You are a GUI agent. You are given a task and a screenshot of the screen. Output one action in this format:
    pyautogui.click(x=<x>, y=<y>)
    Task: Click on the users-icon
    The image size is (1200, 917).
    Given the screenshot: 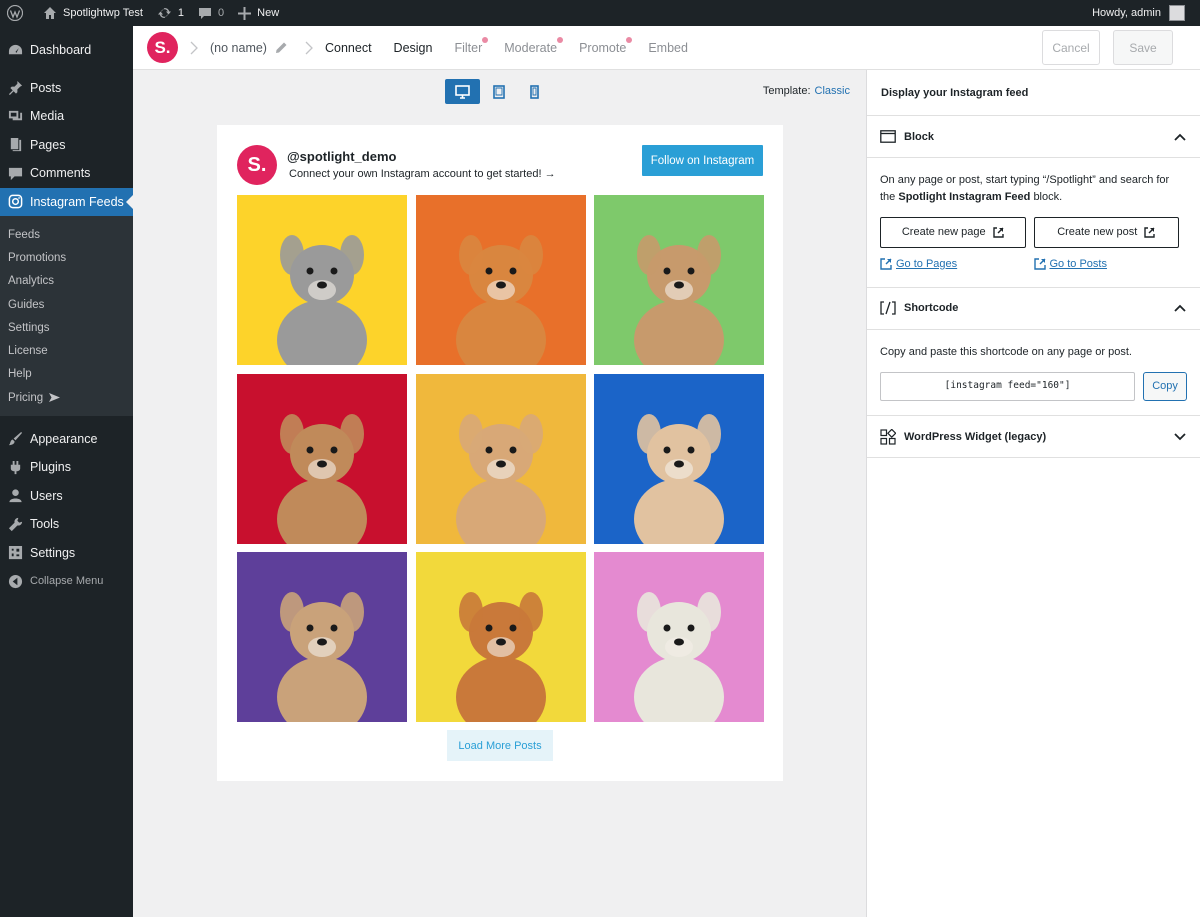 What is the action you would take?
    pyautogui.click(x=15, y=496)
    